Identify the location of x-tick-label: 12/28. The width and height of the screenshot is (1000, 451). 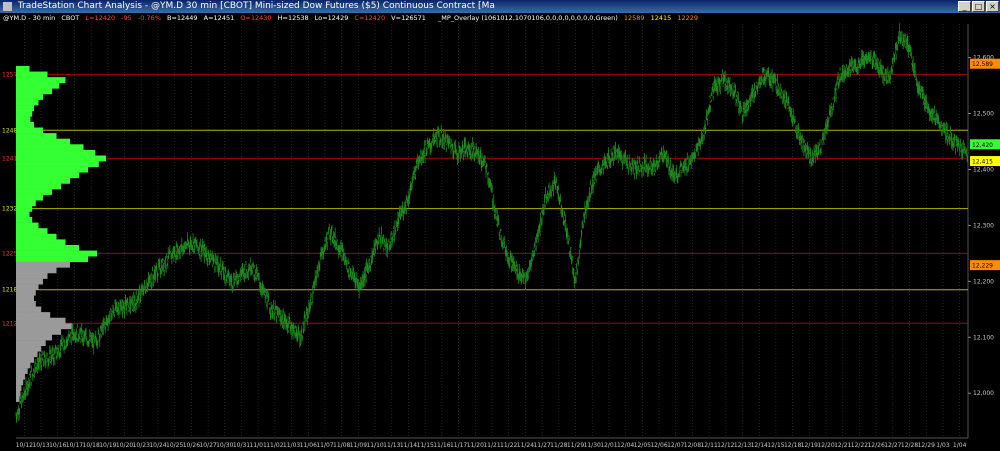
(909, 445).